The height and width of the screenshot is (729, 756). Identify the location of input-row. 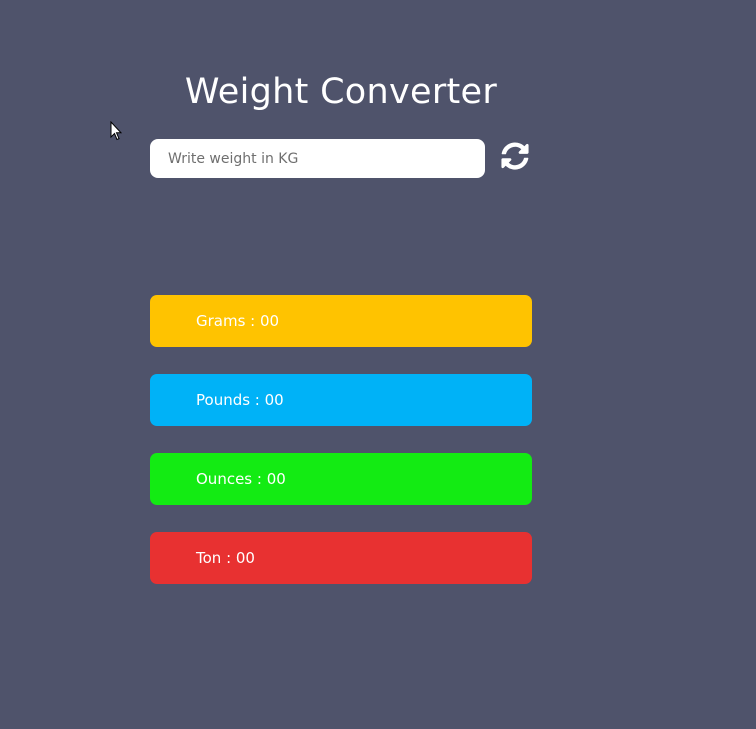
(341, 158).